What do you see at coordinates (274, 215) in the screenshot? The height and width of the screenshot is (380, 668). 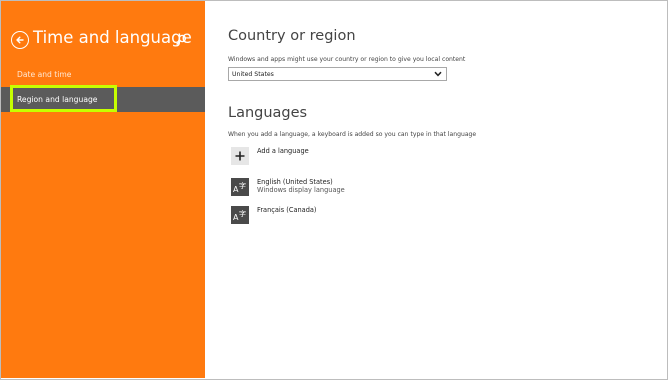 I see `language-item-french: A 字 Français (Canada)` at bounding box center [274, 215].